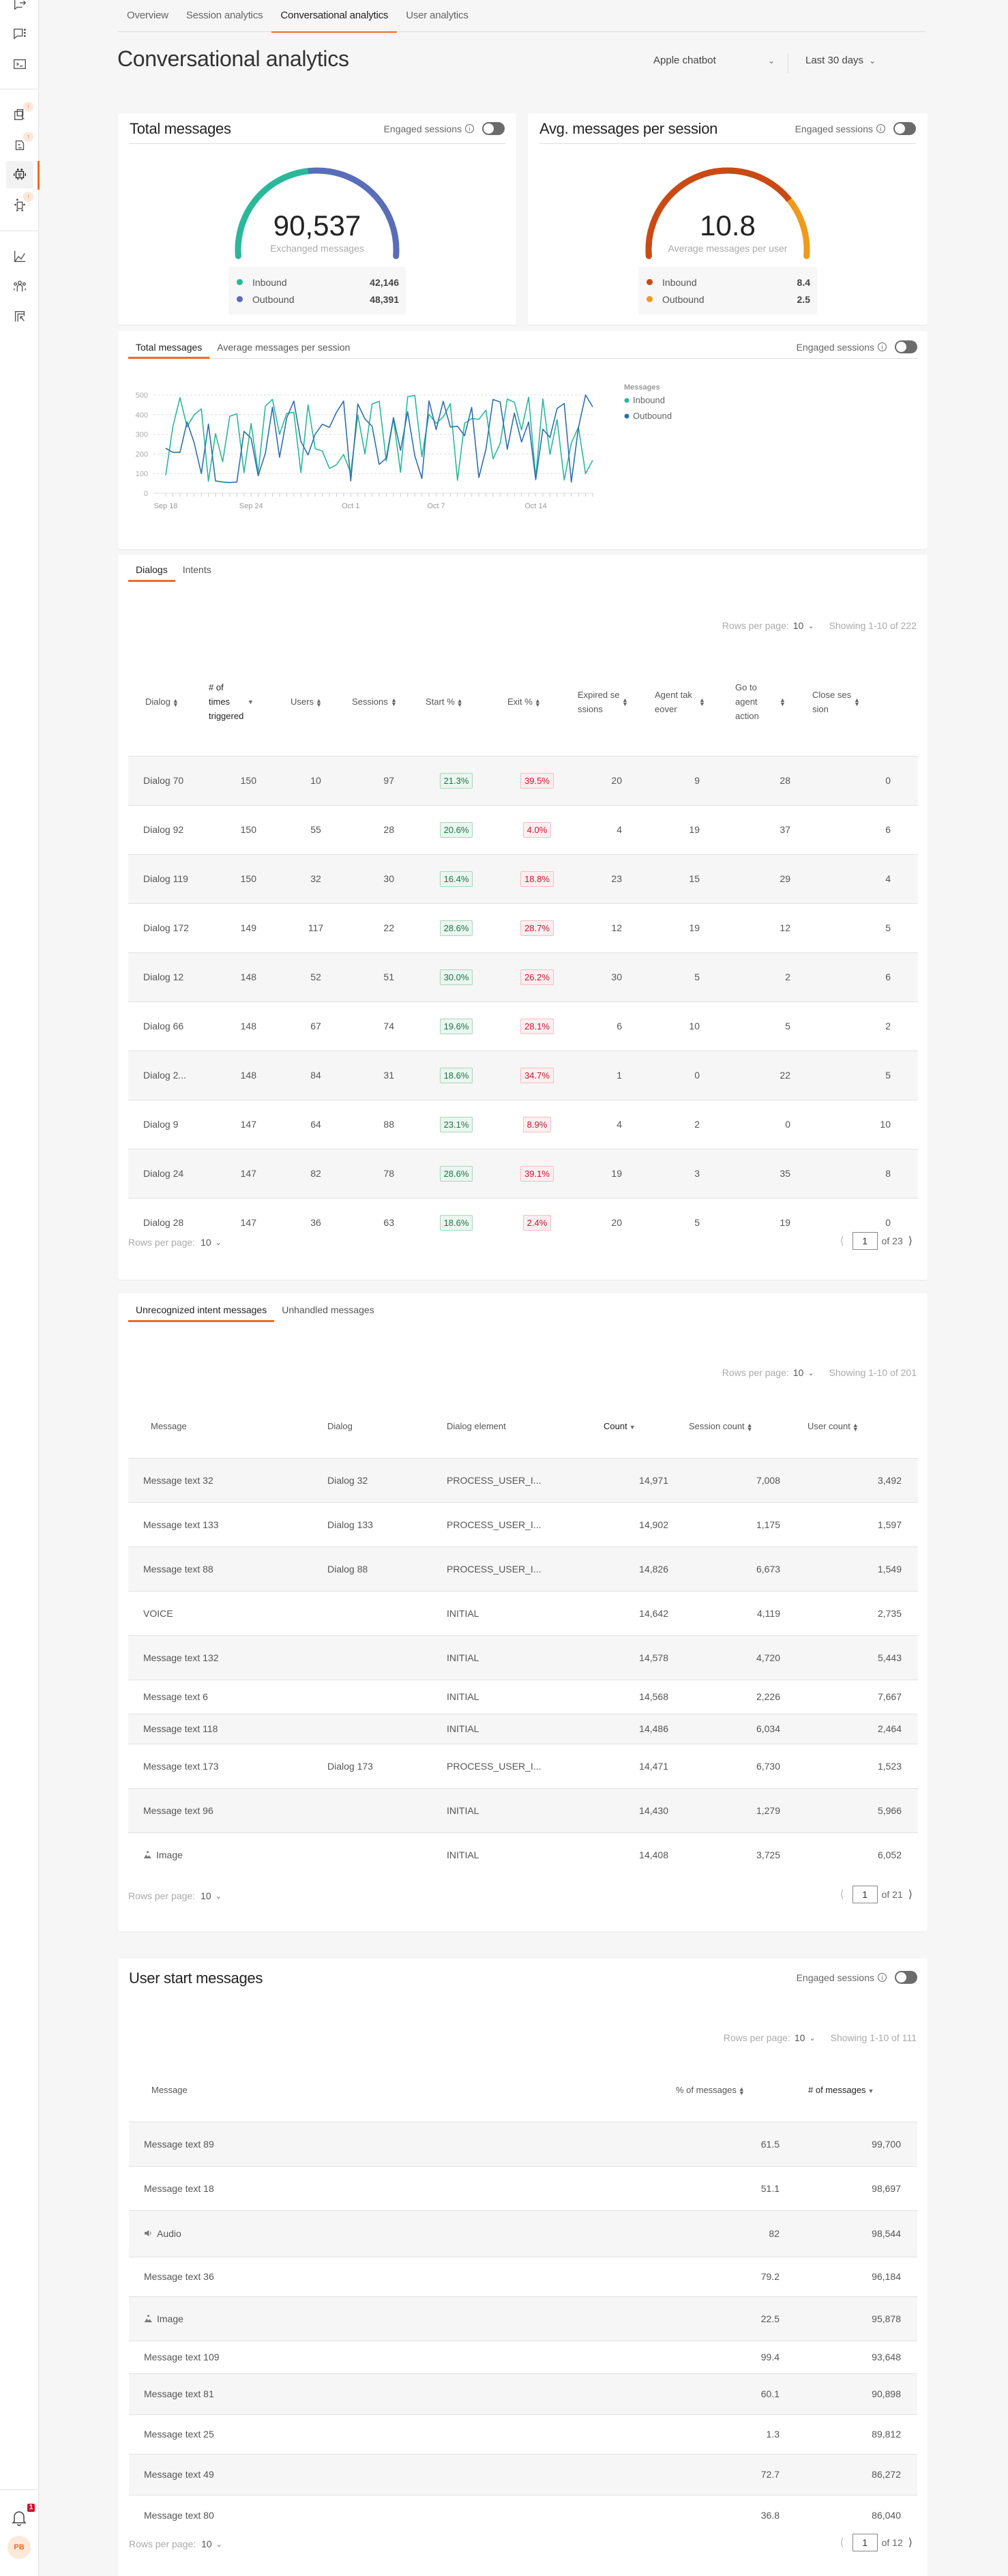 The image size is (1008, 2576). Describe the element at coordinates (19, 144) in the screenshot. I see `sidebar-item-forms: ↑` at that location.